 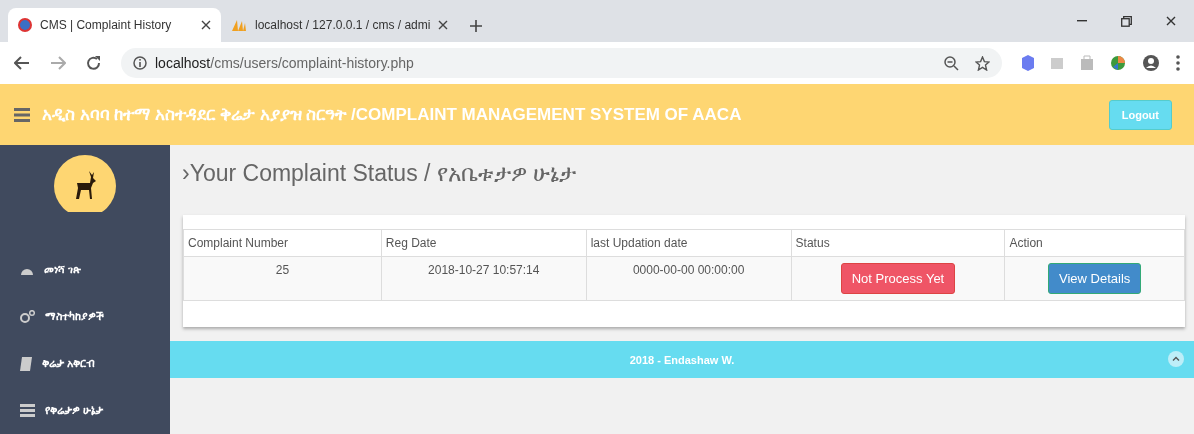 What do you see at coordinates (380, 174) in the screenshot?
I see `page-title: ›Your Complaint Status / የአቤቱታዎ ሁኔታ` at bounding box center [380, 174].